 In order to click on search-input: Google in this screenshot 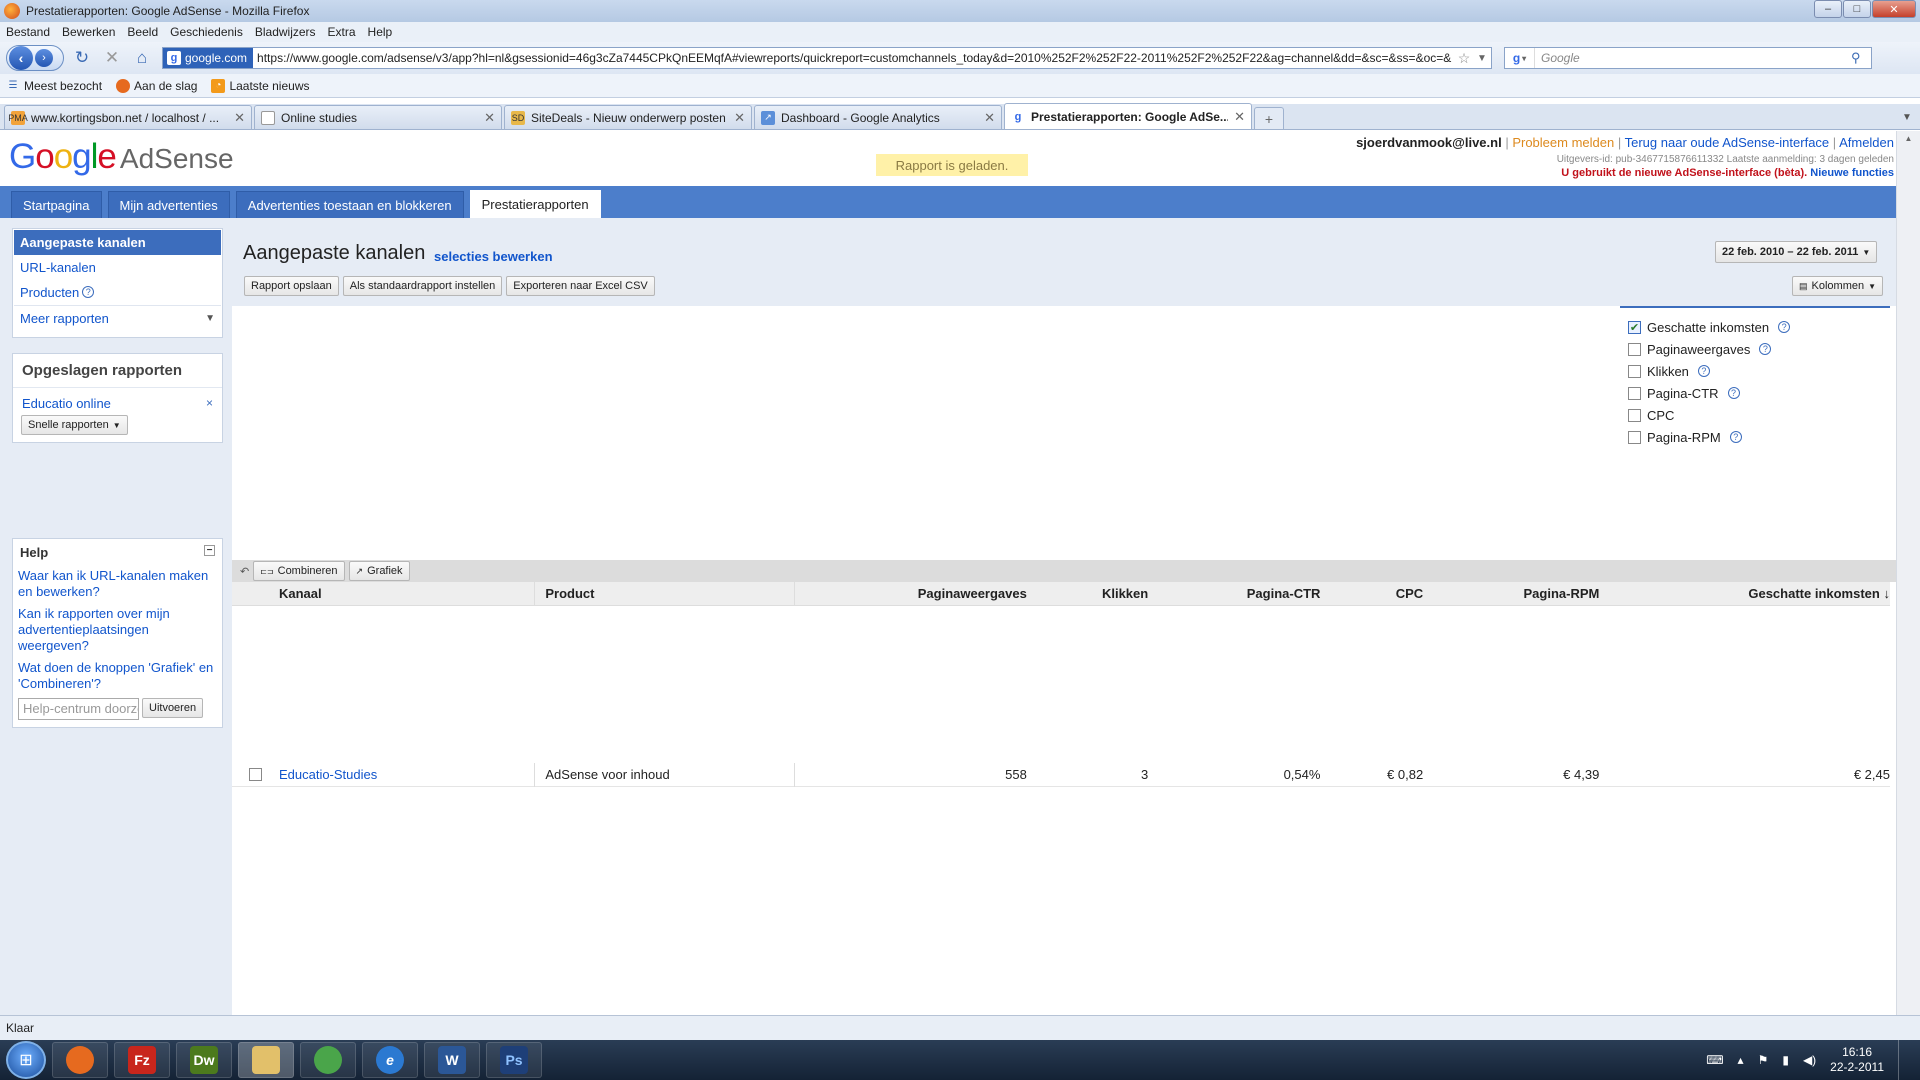, I will do `click(1693, 58)`.